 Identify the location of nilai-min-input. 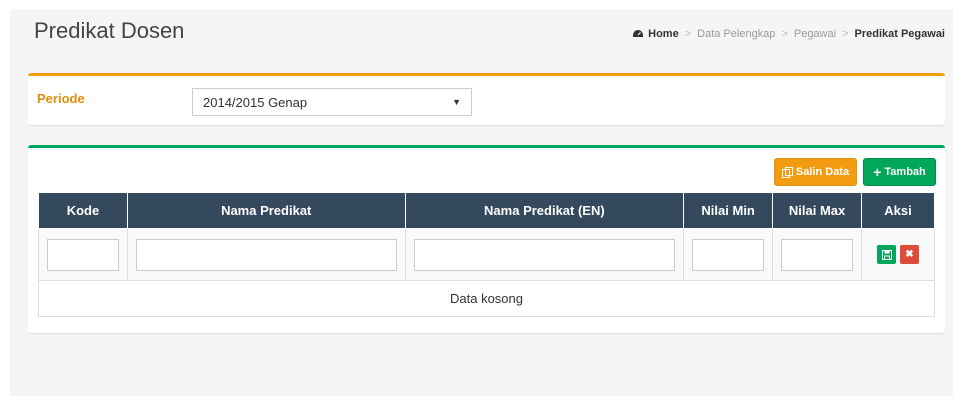
(728, 254).